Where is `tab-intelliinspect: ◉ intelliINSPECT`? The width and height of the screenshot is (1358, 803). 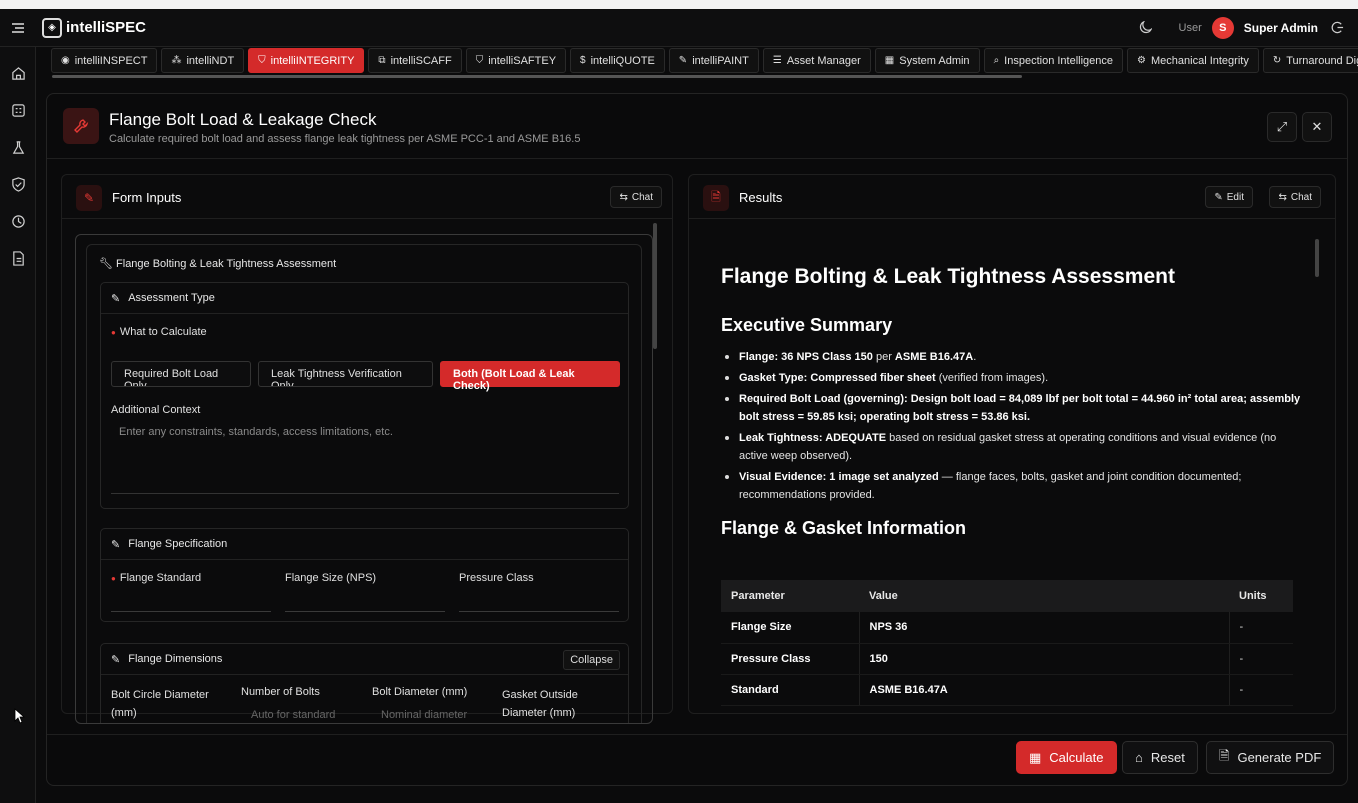
tab-intelliinspect: ◉ intelliINSPECT is located at coordinates (104, 60).